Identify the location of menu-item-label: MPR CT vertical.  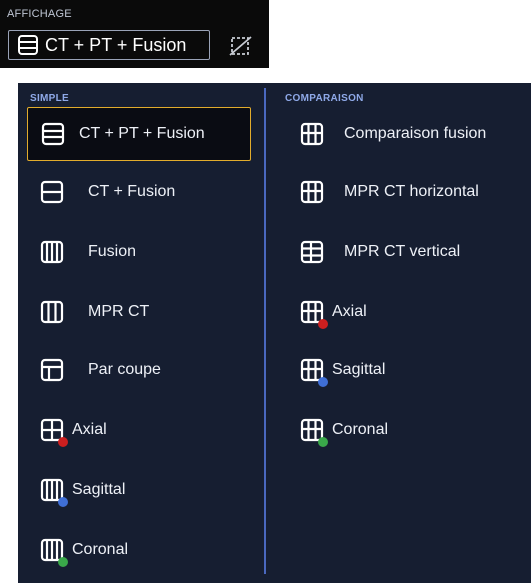
(402, 251).